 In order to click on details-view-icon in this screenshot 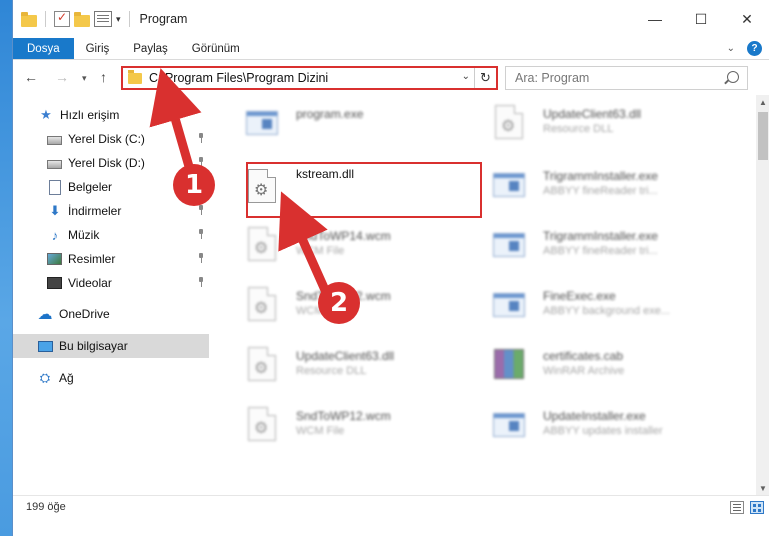, I will do `click(737, 507)`.